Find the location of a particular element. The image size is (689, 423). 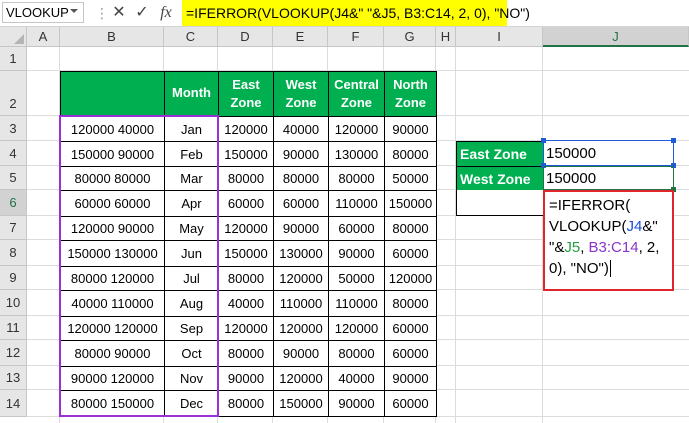

table-cell-central: 40000 is located at coordinates (356, 378).